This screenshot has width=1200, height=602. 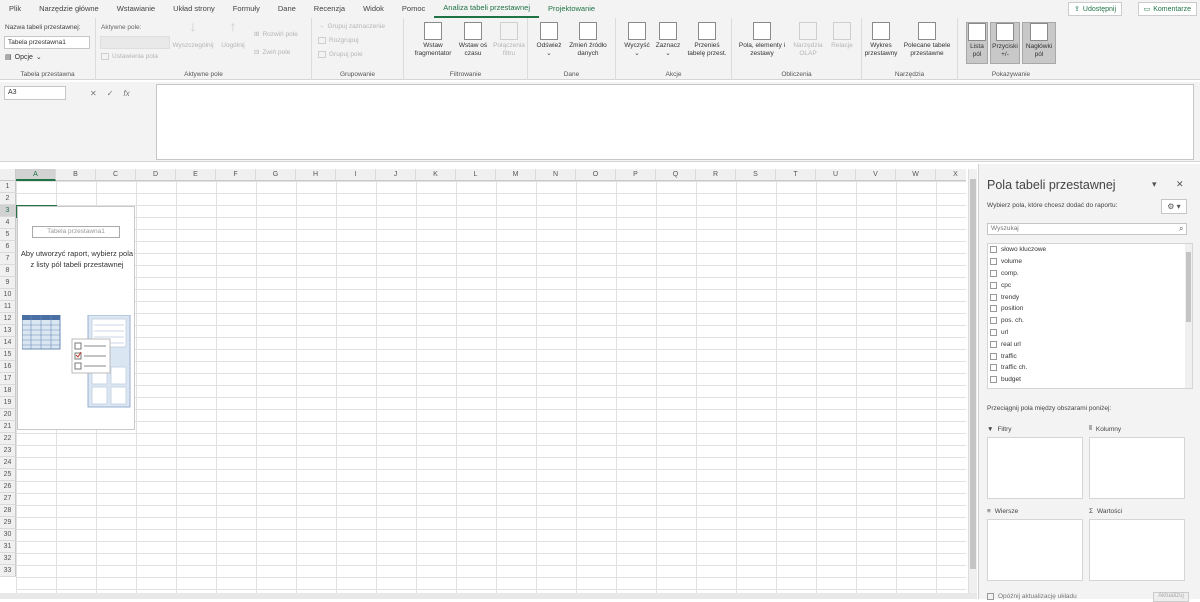 What do you see at coordinates (977, 43) in the screenshot?
I see `field-list-toggle: Lista pól` at bounding box center [977, 43].